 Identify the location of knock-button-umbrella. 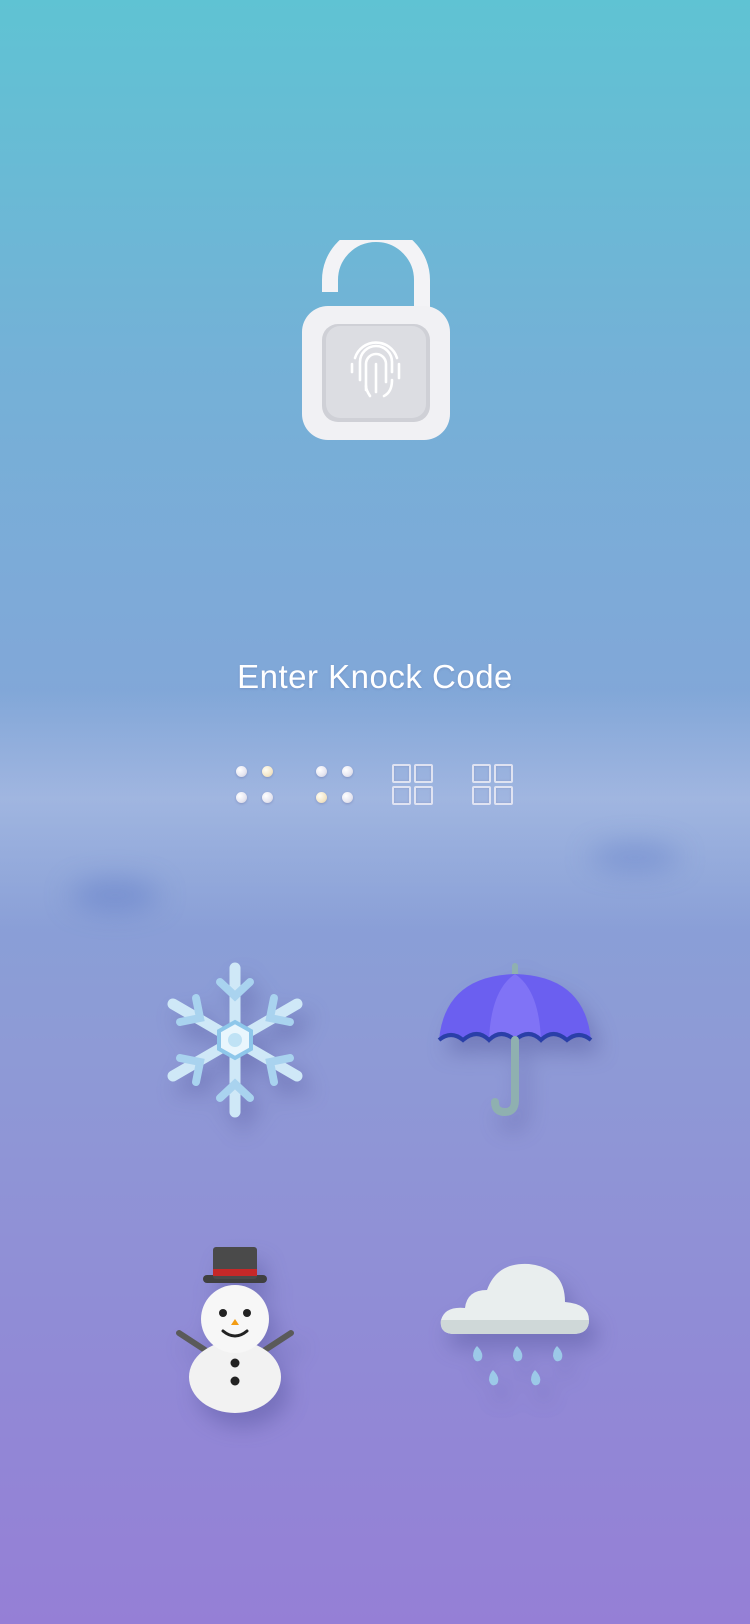
(515, 1040).